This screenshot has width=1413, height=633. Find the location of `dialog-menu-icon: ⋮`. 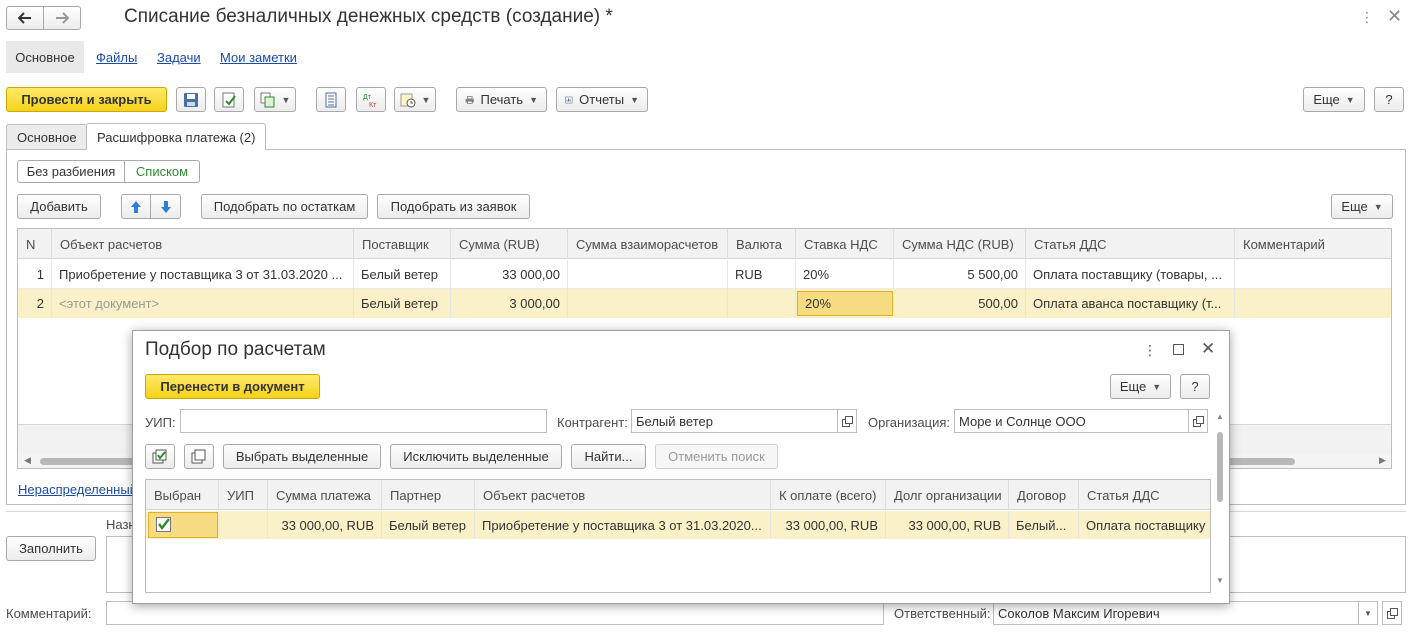

dialog-menu-icon: ⋮ is located at coordinates (1150, 350).